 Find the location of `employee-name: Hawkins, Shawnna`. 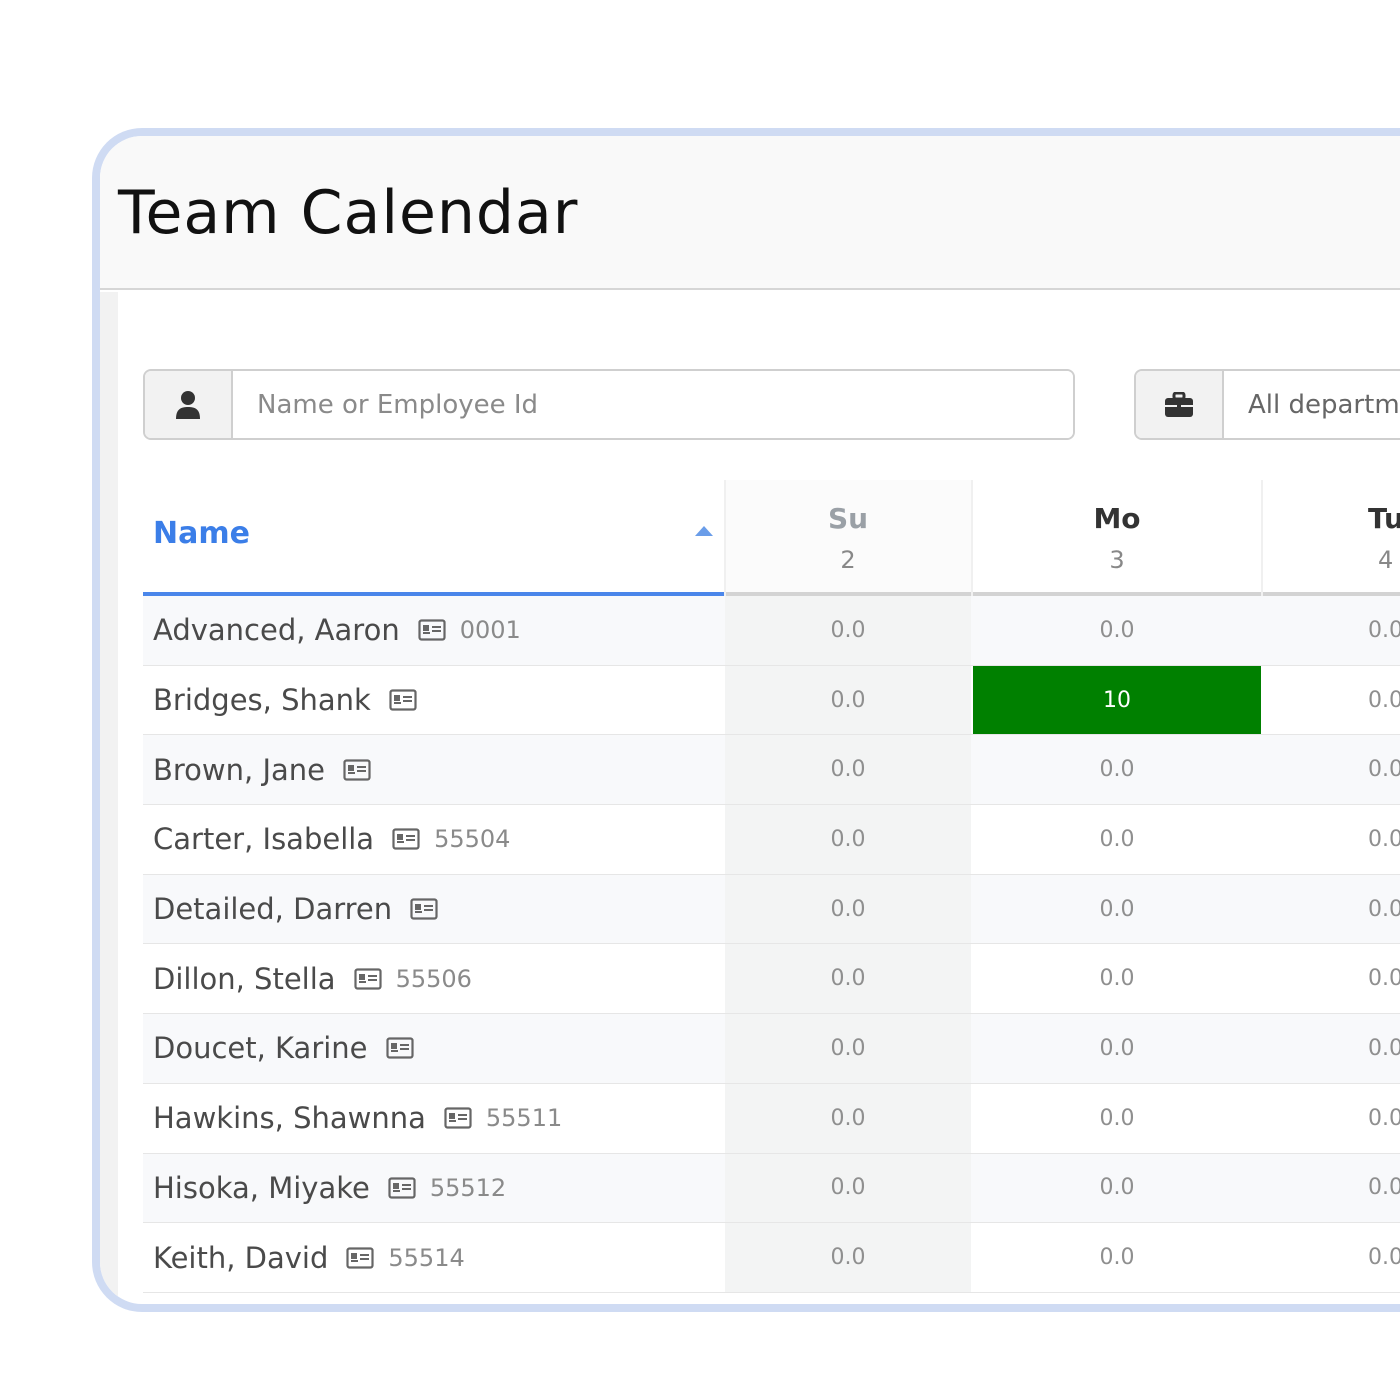

employee-name: Hawkins, Shawnna is located at coordinates (289, 1118).